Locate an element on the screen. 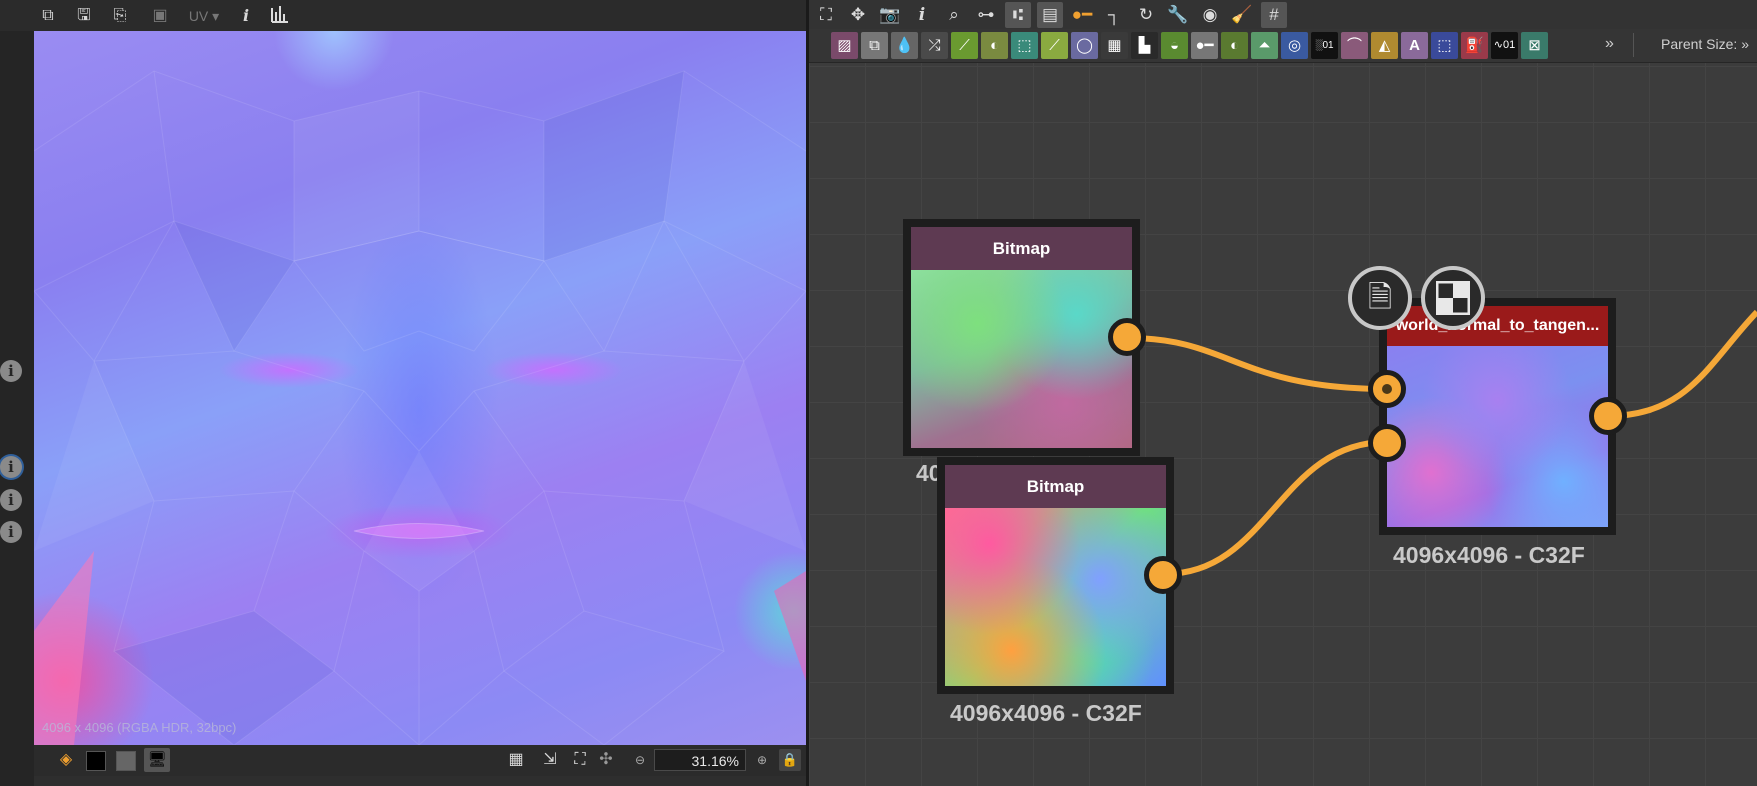 Image resolution: width=1757 pixels, height=786 pixels. levels-icon: ●━ is located at coordinates (1204, 45).